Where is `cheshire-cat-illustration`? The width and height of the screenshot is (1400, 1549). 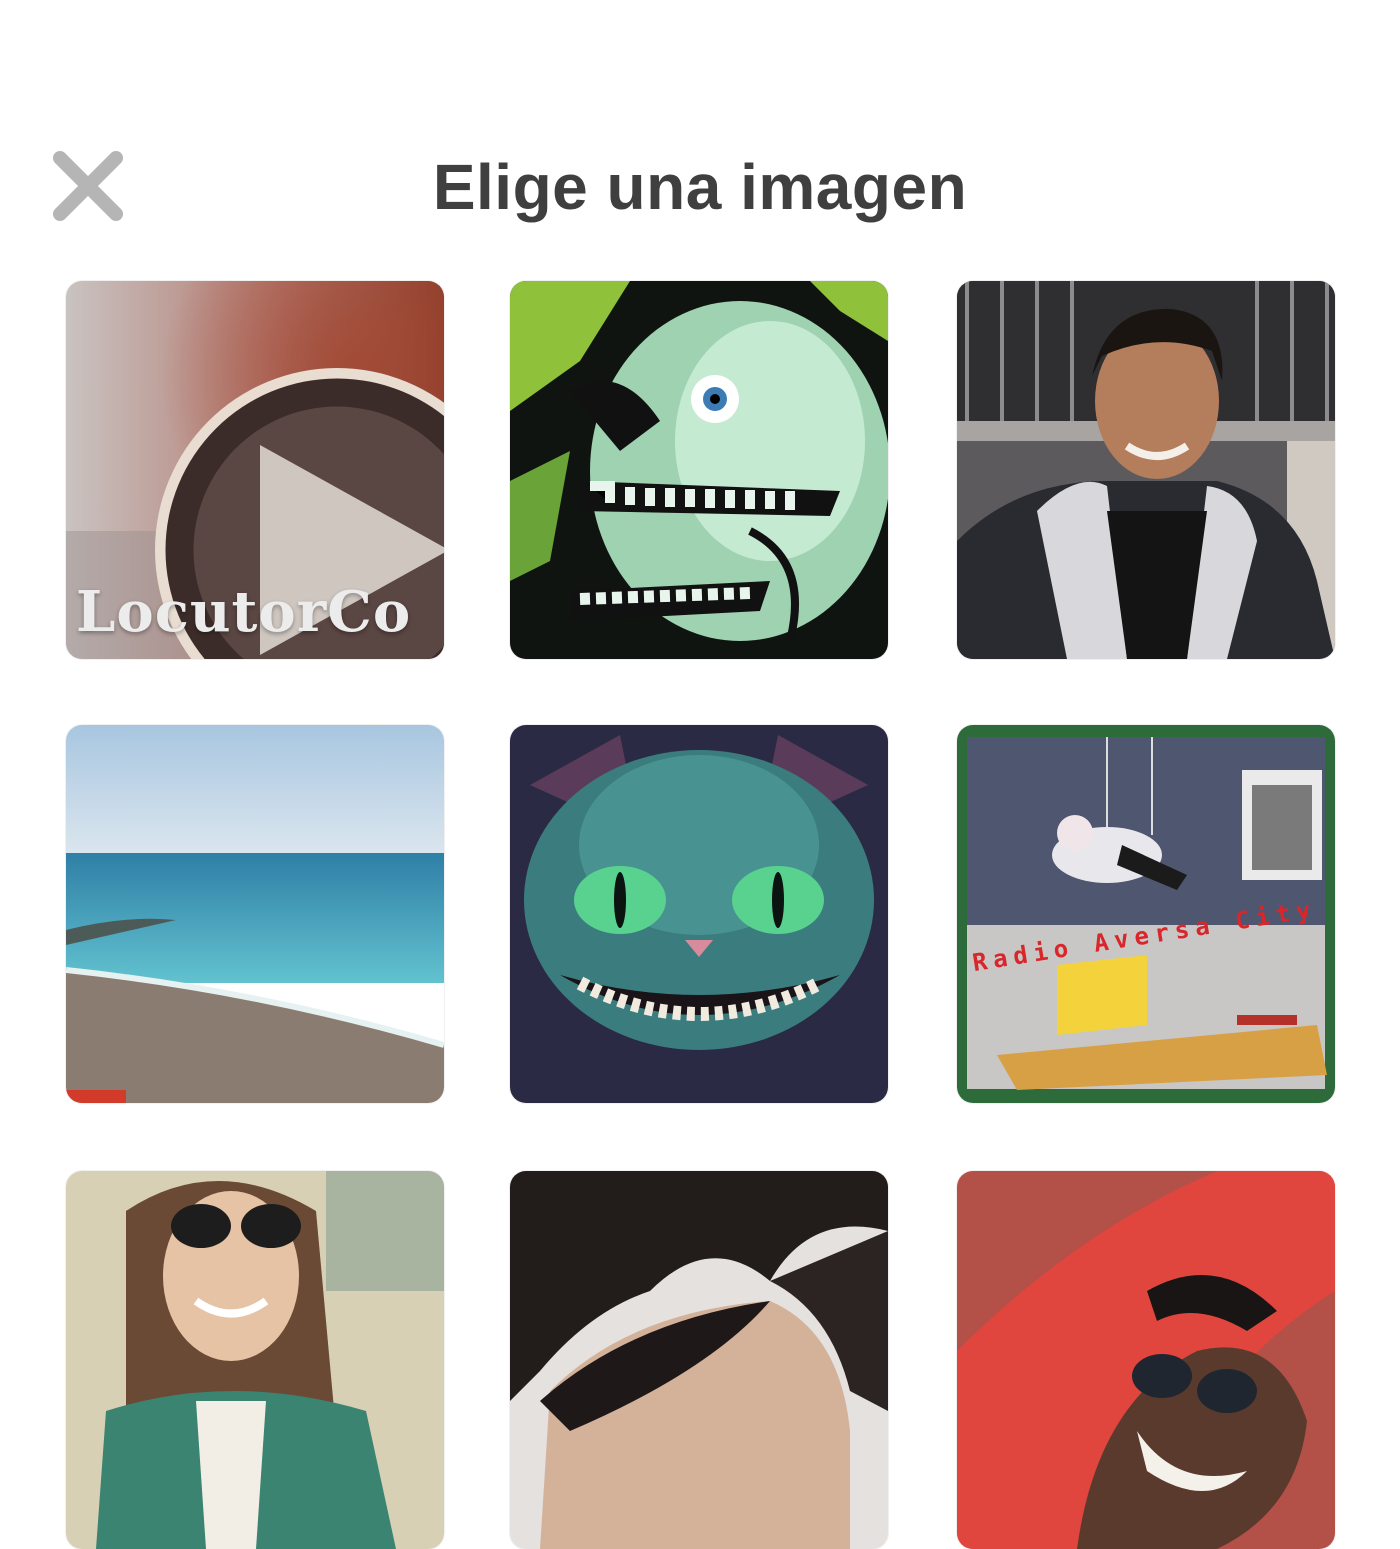 cheshire-cat-illustration is located at coordinates (699, 914).